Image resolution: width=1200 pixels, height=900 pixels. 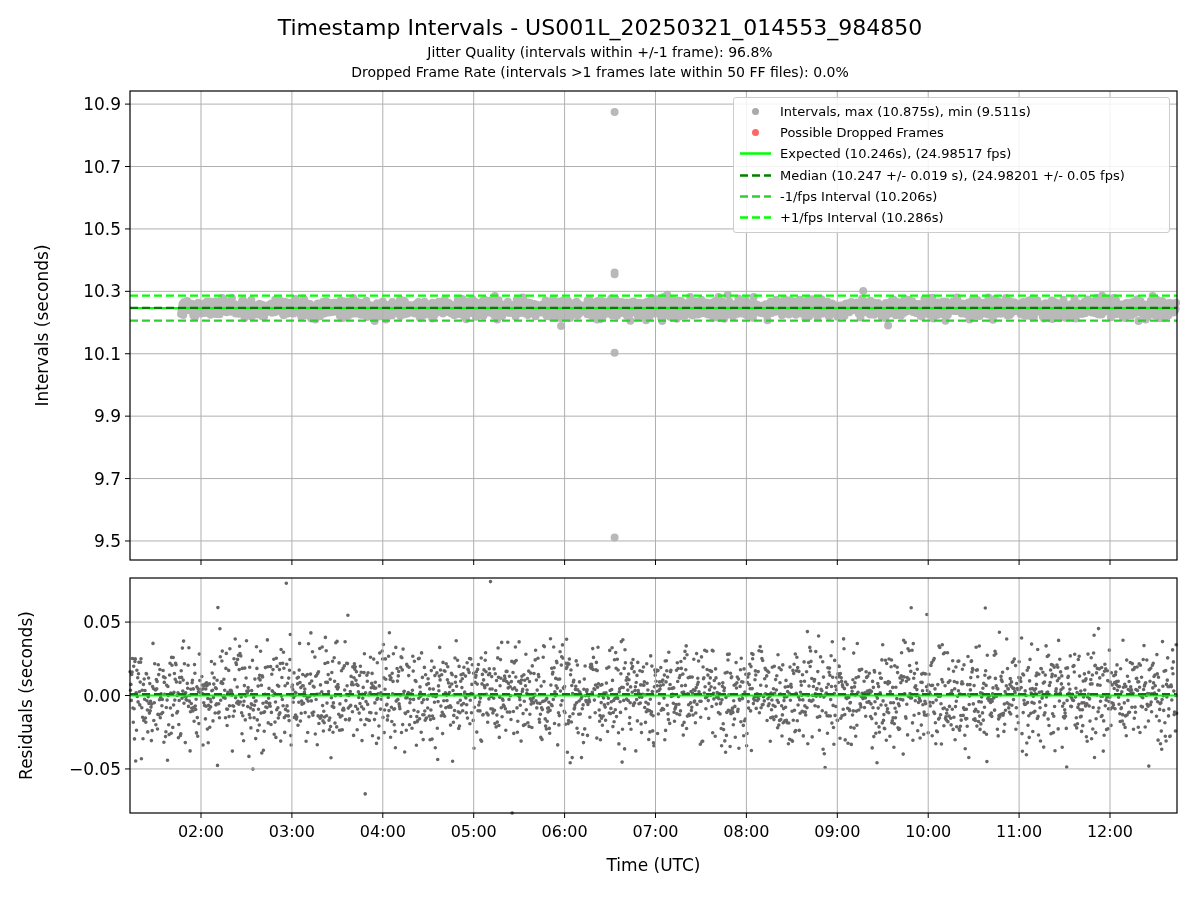 What do you see at coordinates (382, 831) in the screenshot?
I see `x-tick-label: 04:00` at bounding box center [382, 831].